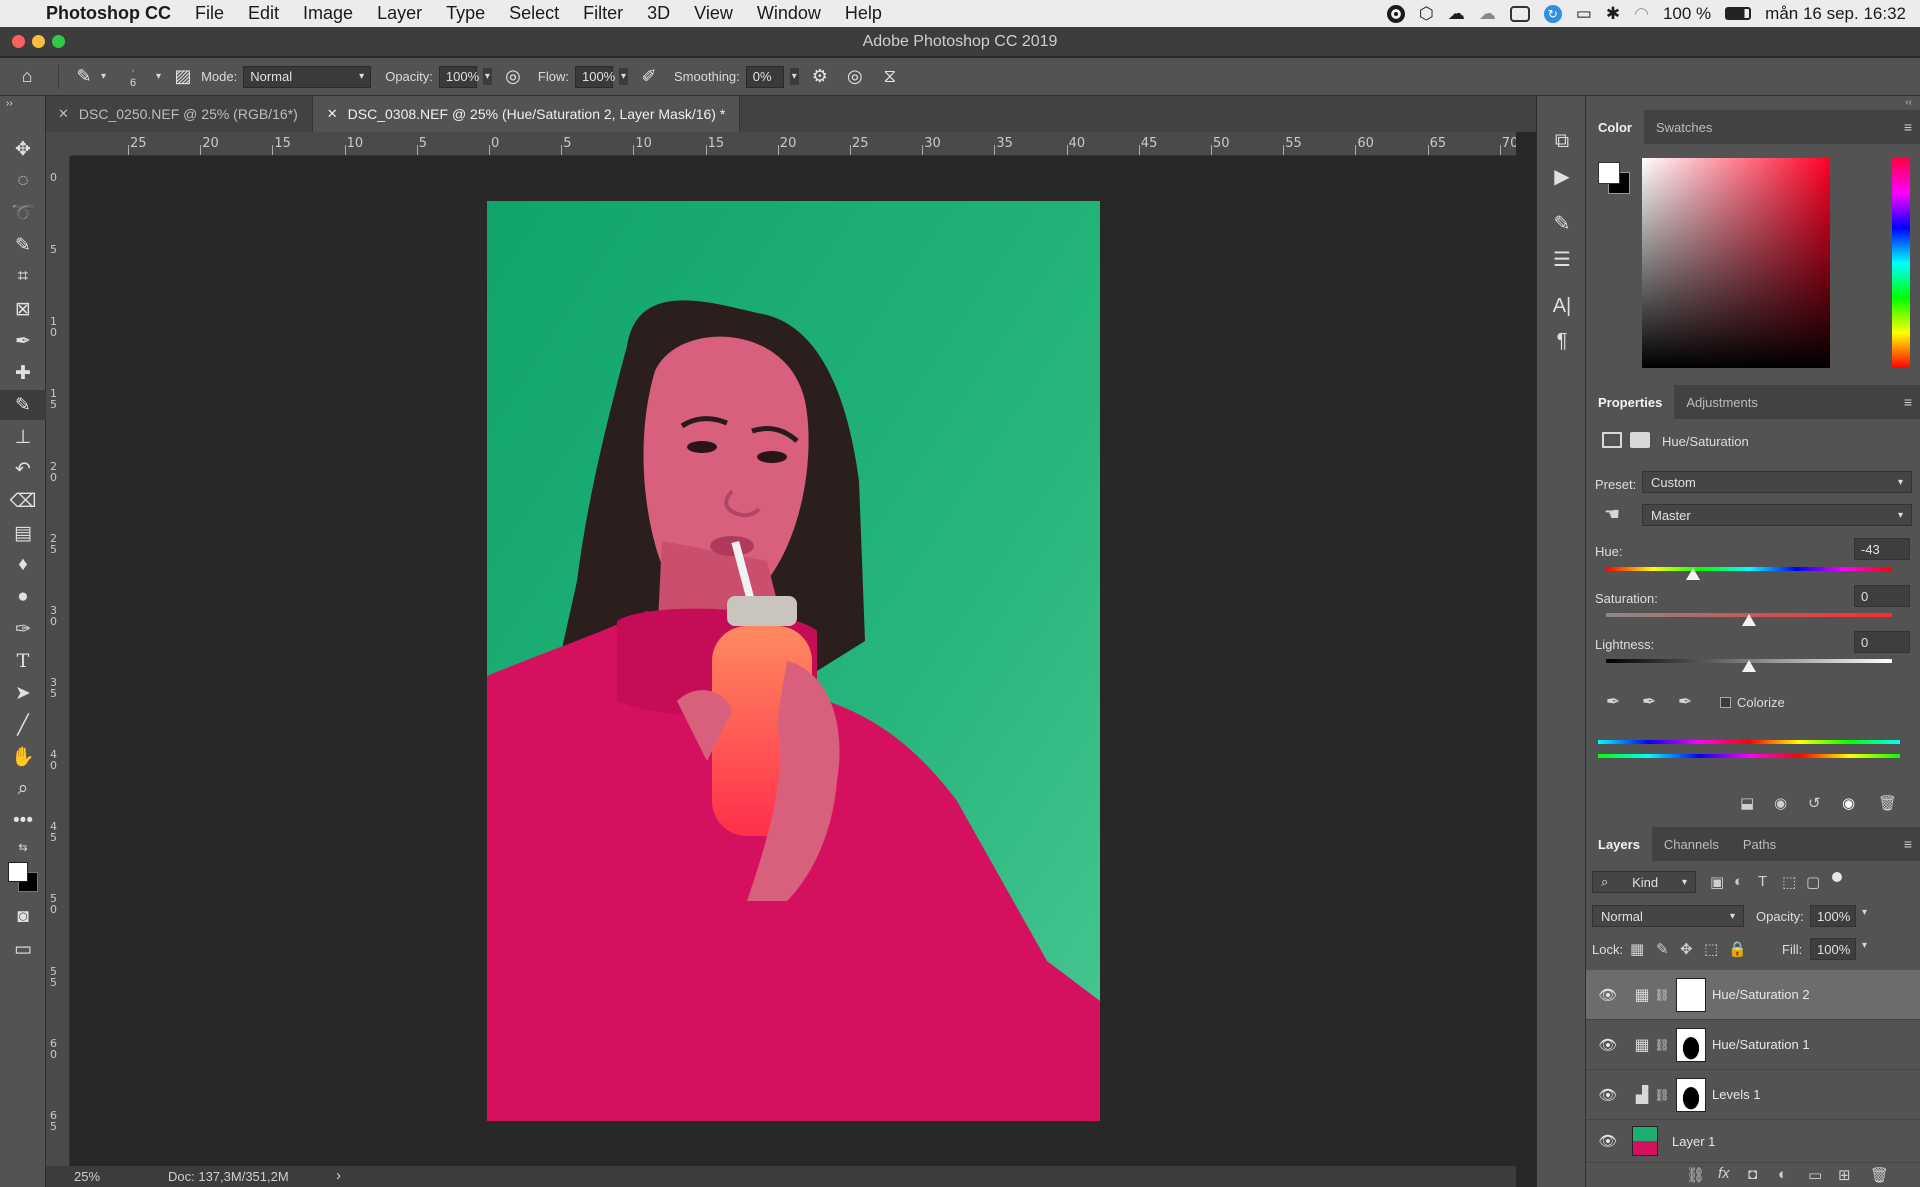 The image size is (1920, 1187). What do you see at coordinates (534, 13) in the screenshot?
I see `menu-select: Select` at bounding box center [534, 13].